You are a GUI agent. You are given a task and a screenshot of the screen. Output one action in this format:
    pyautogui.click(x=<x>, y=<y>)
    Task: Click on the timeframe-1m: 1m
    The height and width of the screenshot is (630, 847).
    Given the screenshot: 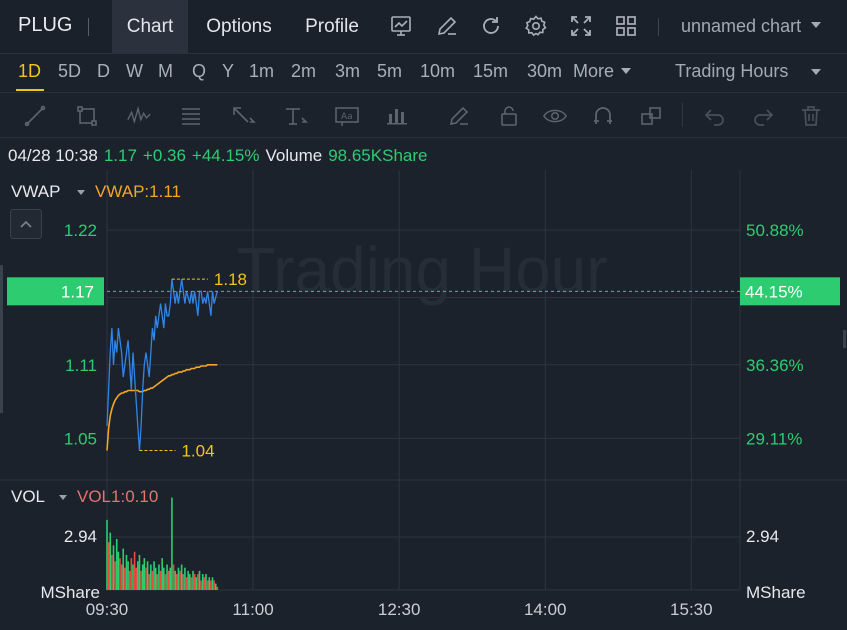 What is the action you would take?
    pyautogui.click(x=261, y=71)
    